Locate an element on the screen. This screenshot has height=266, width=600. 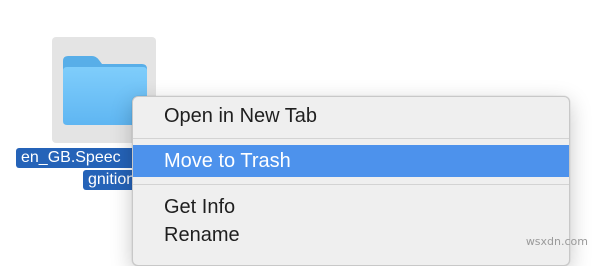
menu-item-open-in-new-tab: Open in New Tab is located at coordinates (351, 116).